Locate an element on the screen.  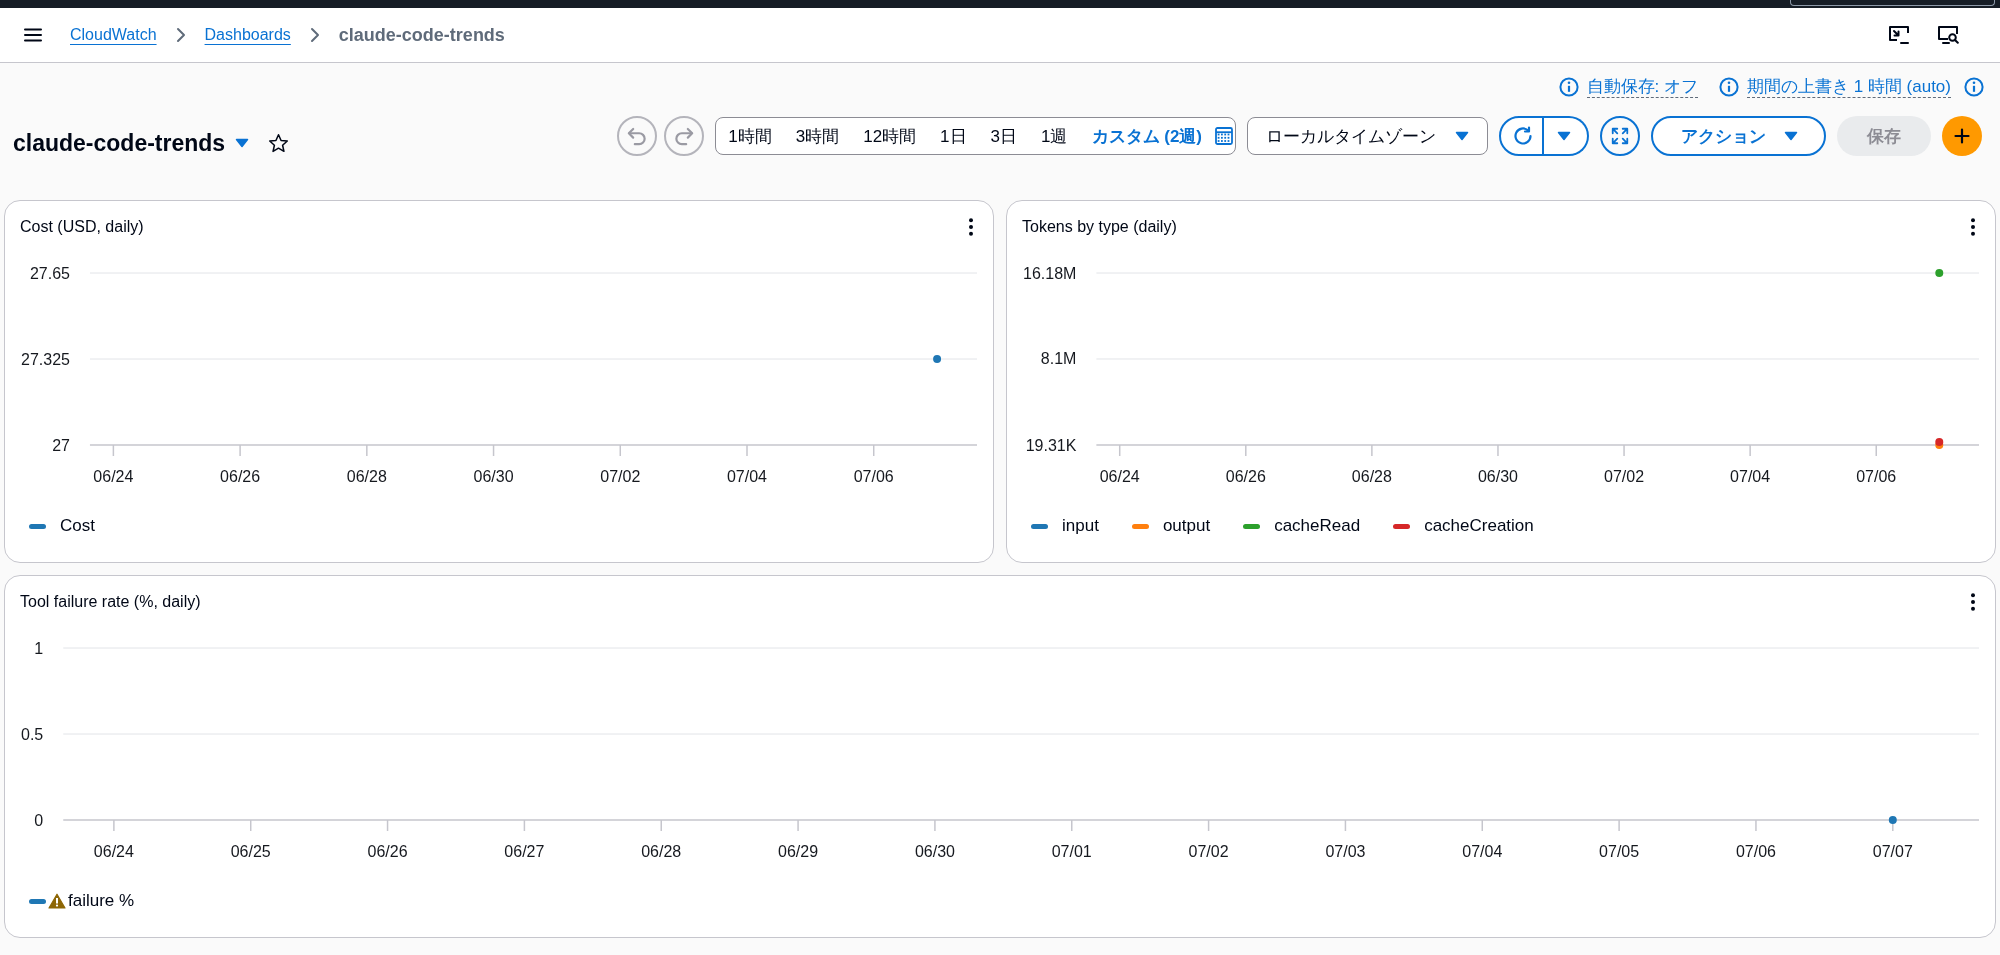
x-axis-label: 06/25 is located at coordinates (250, 851).